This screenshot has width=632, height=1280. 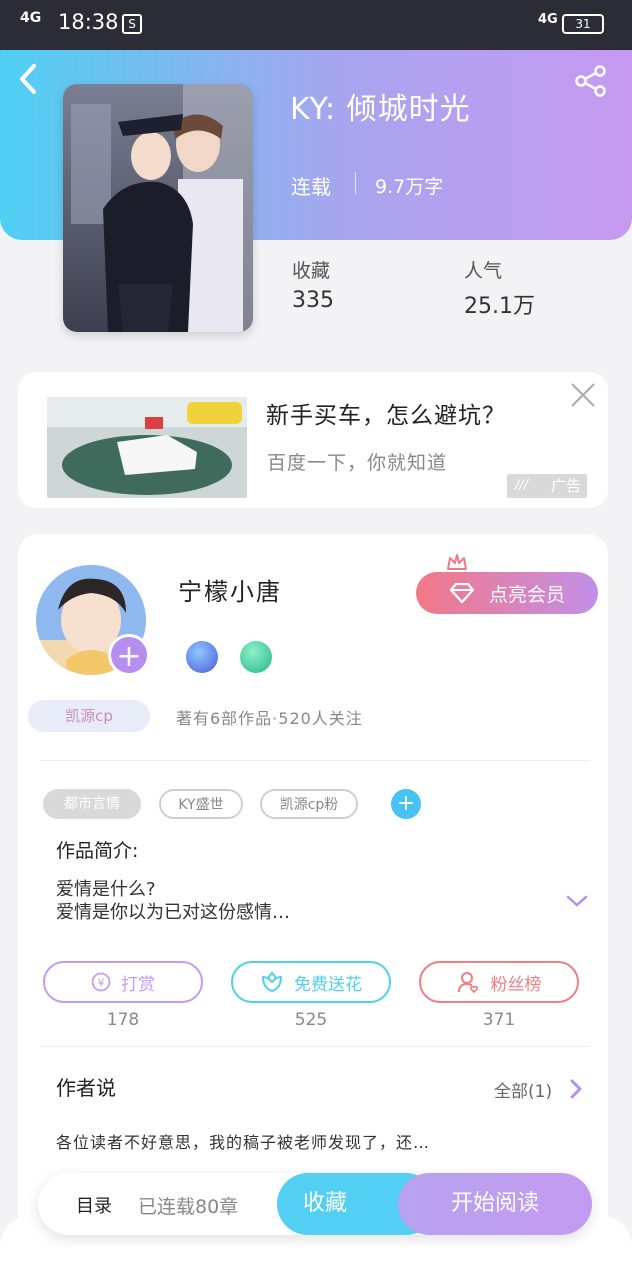 What do you see at coordinates (548, 19) in the screenshot?
I see `network-indicator: 4G` at bounding box center [548, 19].